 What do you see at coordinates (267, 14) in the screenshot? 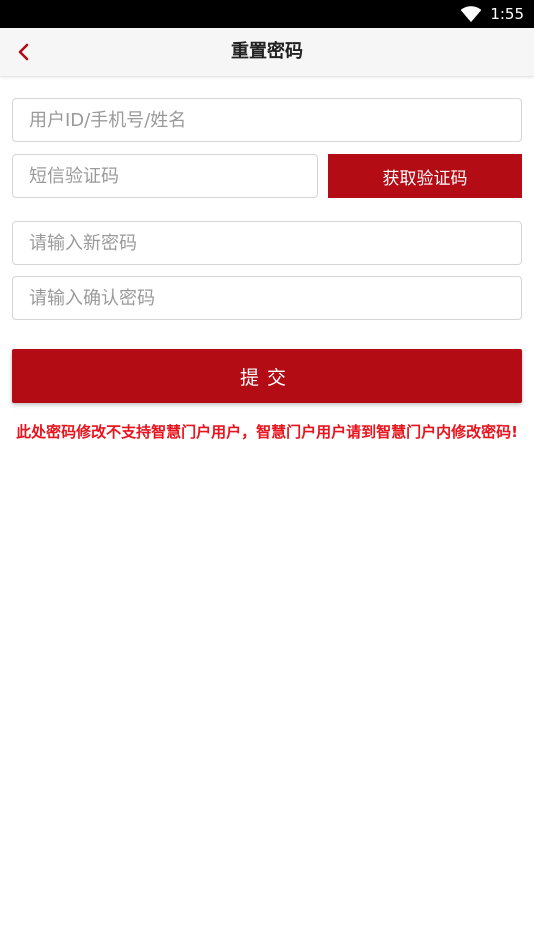
I see `status-bar: 1:55` at bounding box center [267, 14].